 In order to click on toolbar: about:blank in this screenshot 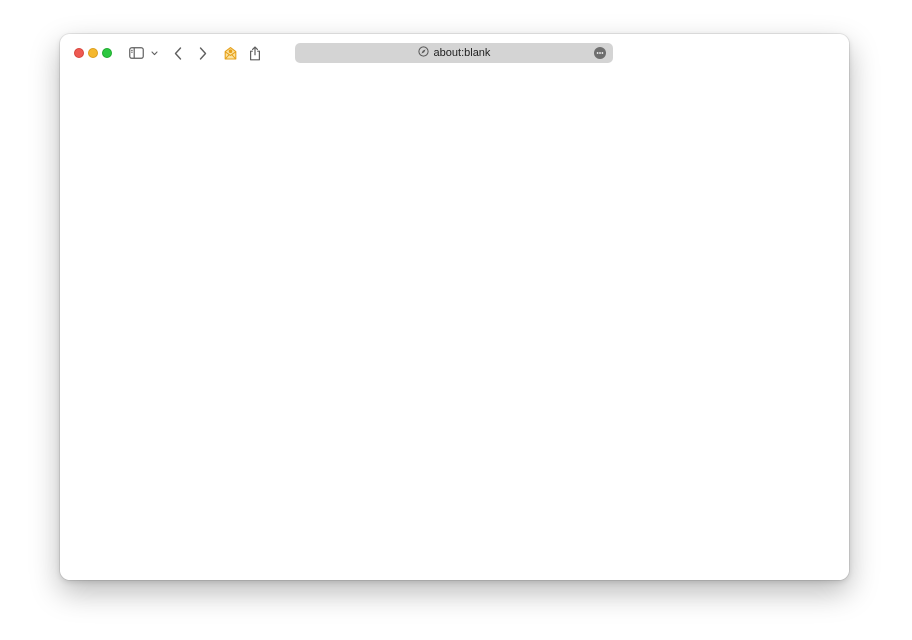, I will do `click(454, 52)`.